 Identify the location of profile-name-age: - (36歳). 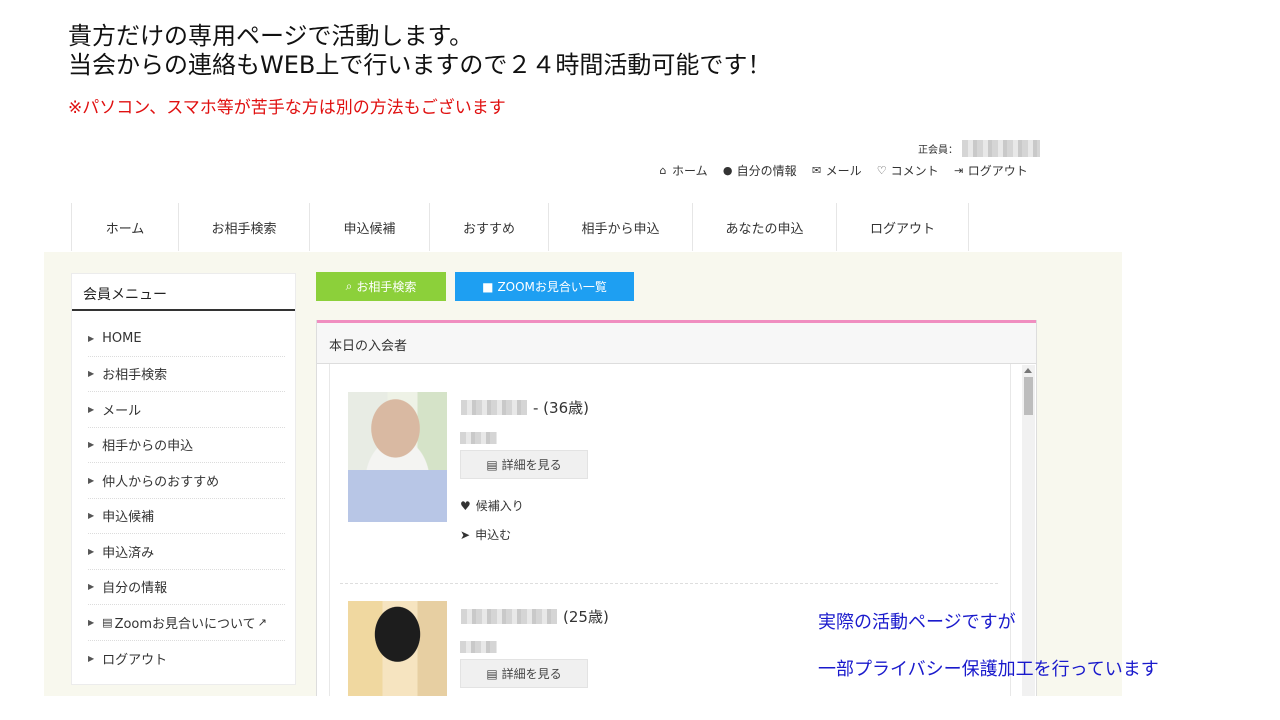
(525, 407).